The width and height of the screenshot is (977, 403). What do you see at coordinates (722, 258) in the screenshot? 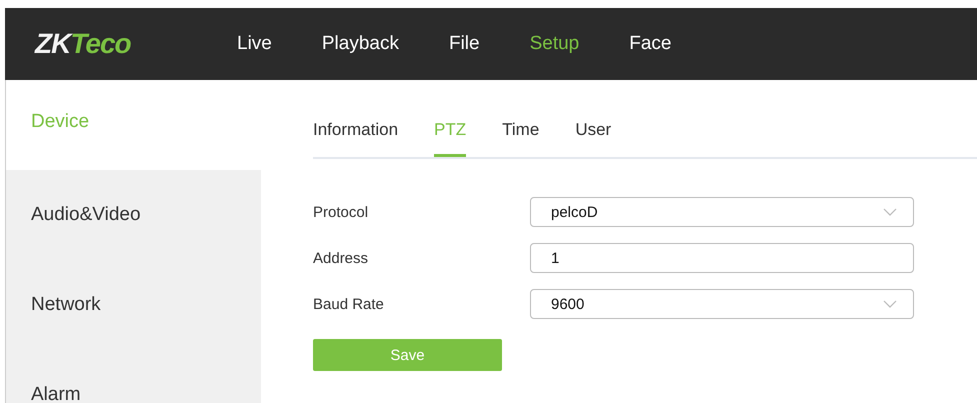
I see `input-field: 1` at bounding box center [722, 258].